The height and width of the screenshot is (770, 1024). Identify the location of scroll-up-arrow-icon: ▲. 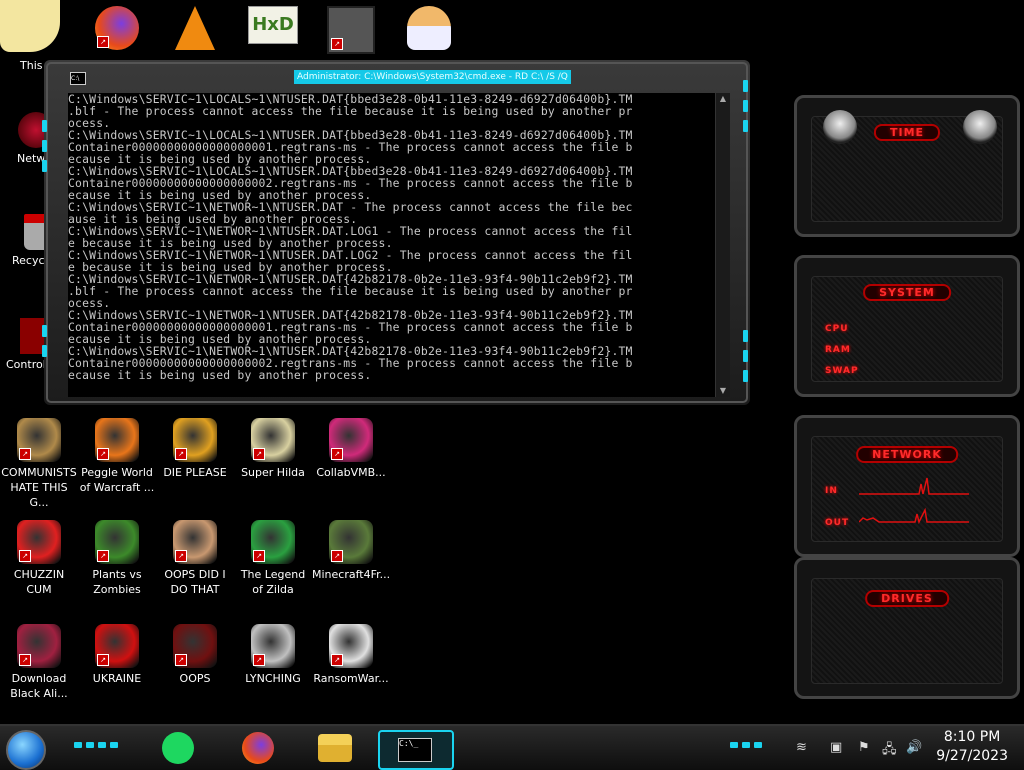
(723, 99).